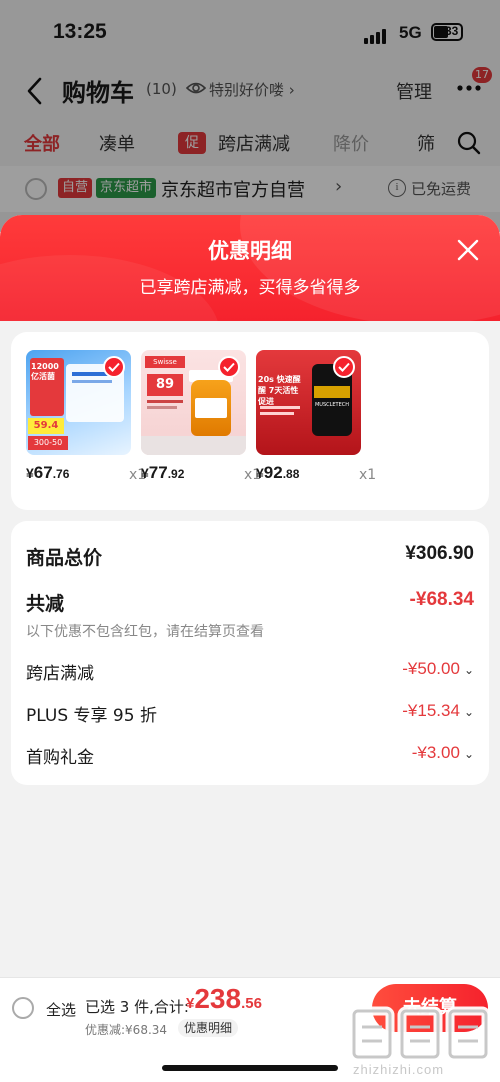 The height and width of the screenshot is (1082, 500). What do you see at coordinates (78, 402) in the screenshot?
I see `product-image: 12000 亿活菌 59.4 300-50` at bounding box center [78, 402].